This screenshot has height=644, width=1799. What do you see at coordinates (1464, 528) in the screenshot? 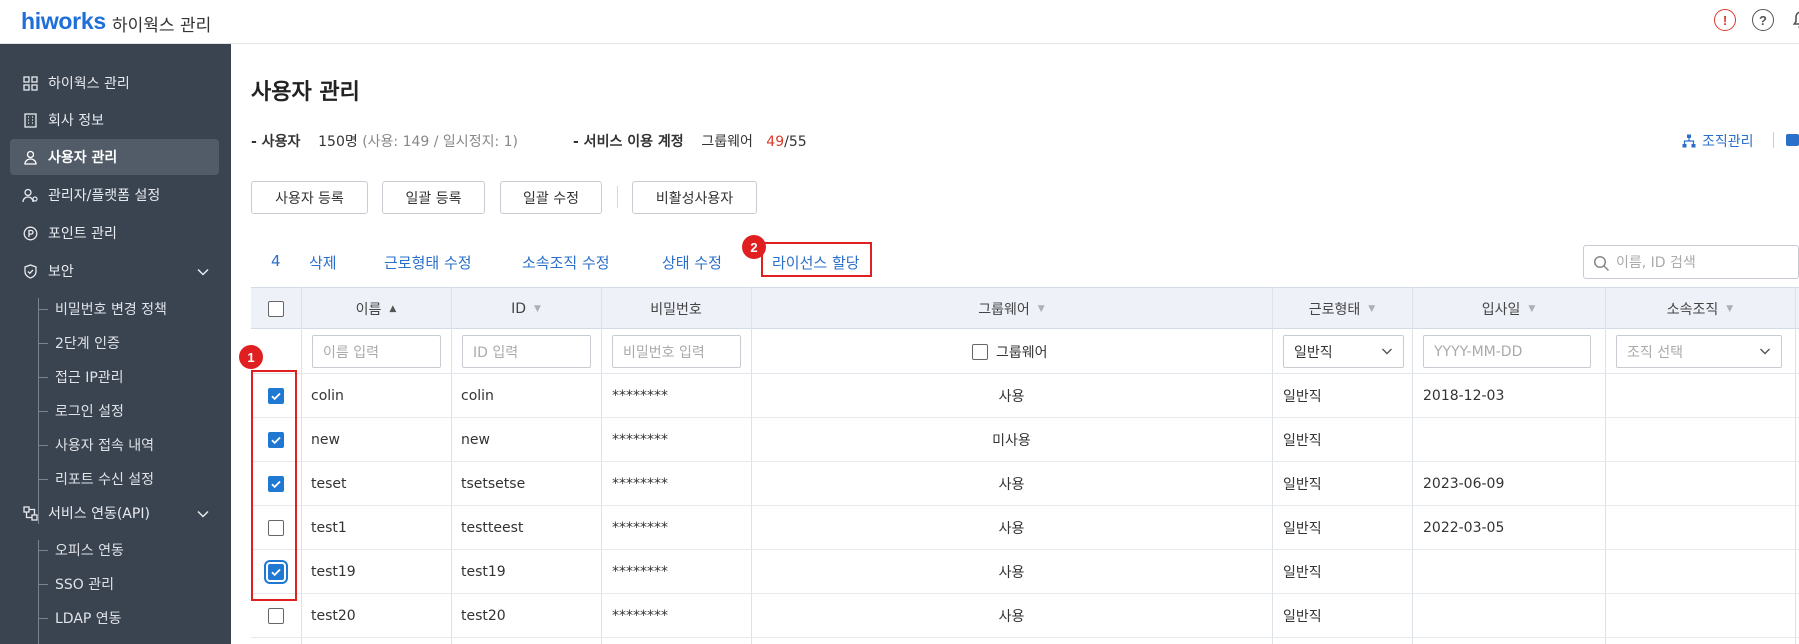
I see `cell-join-date: 2022-03-05` at bounding box center [1464, 528].